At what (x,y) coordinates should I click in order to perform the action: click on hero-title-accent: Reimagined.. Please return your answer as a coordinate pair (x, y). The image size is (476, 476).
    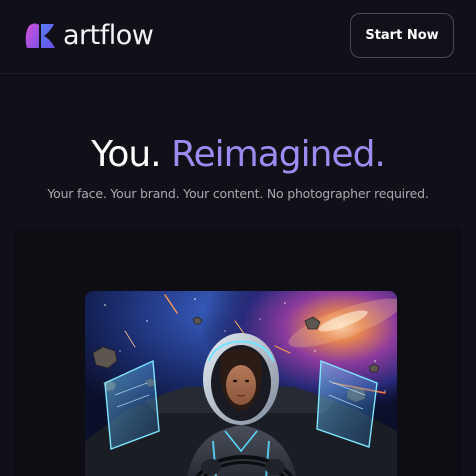
    Looking at the image, I should click on (278, 154).